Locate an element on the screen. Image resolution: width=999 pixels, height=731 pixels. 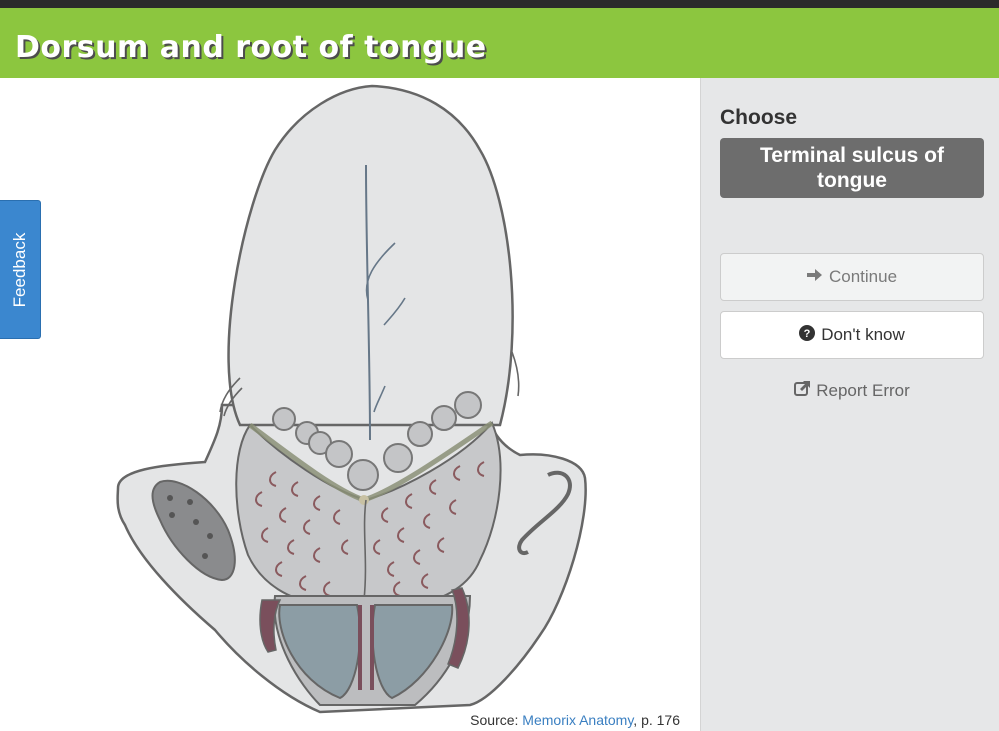
header-bar: Dorsum and root of tongue is located at coordinates (499, 43).